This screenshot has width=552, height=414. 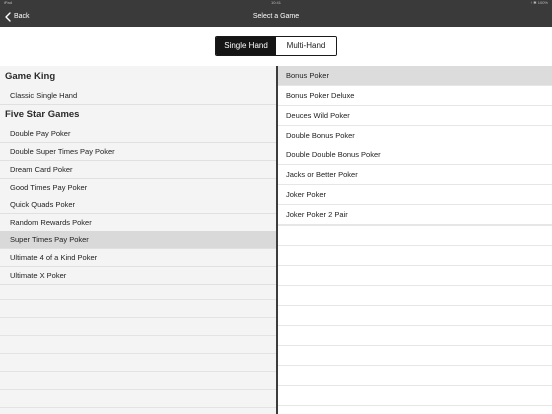 What do you see at coordinates (415, 215) in the screenshot?
I see `list-item: Joker Poker 2 Pair` at bounding box center [415, 215].